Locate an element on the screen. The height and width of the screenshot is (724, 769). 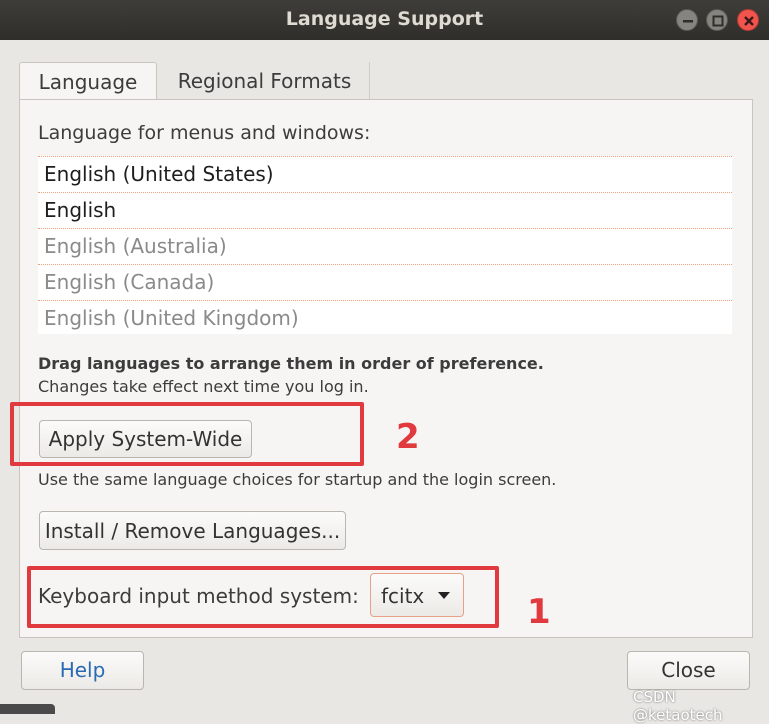
close-button: Close is located at coordinates (688, 670).